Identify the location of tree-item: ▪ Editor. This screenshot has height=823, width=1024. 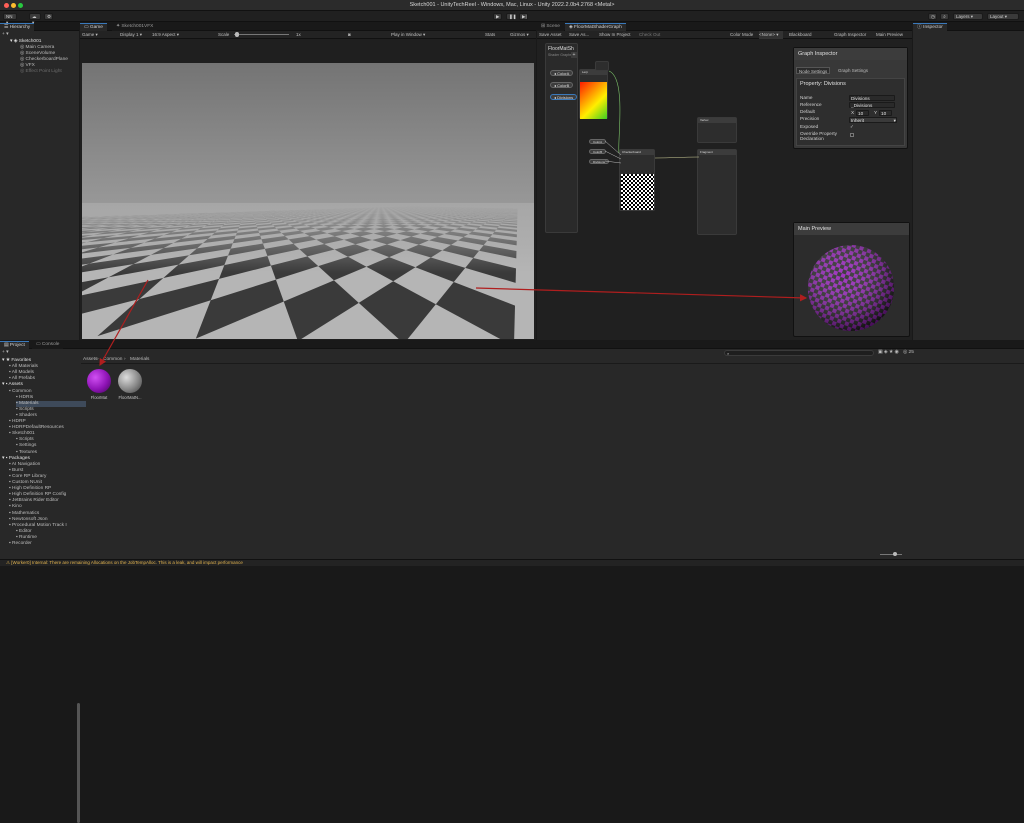
(24, 532).